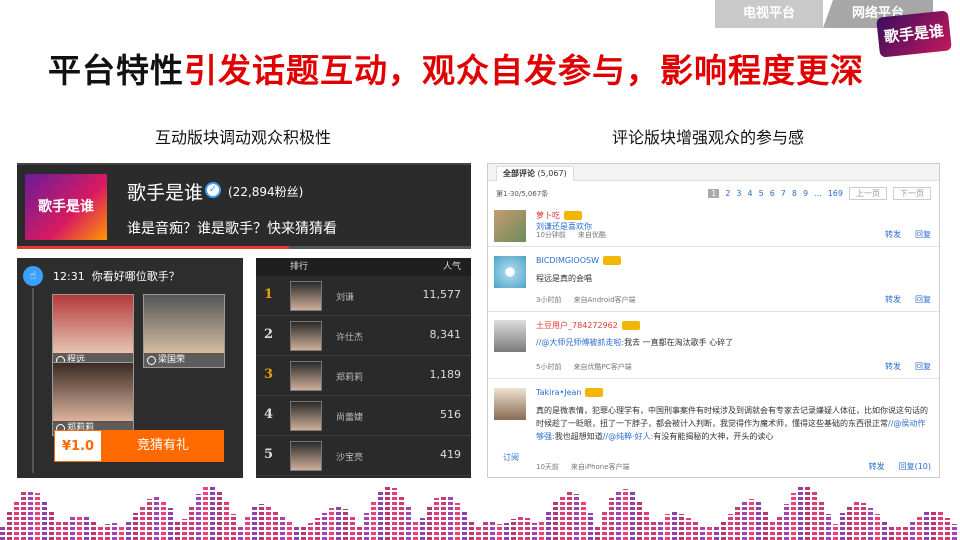 This screenshot has width=960, height=540. I want to click on comment-username: BICDIMGIOOSW, so click(578, 260).